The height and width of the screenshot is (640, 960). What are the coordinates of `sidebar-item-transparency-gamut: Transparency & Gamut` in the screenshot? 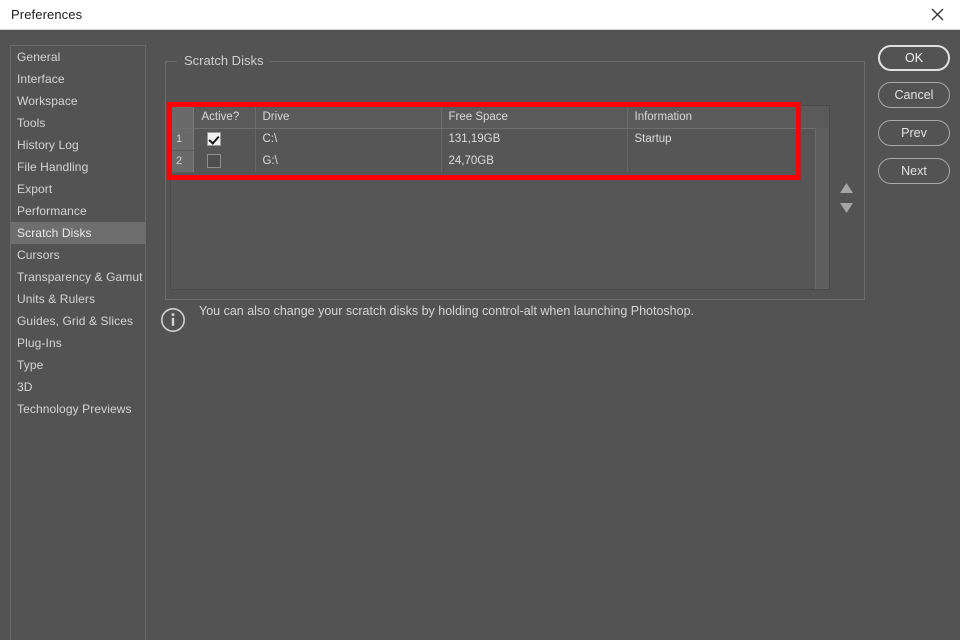 It's located at (78, 277).